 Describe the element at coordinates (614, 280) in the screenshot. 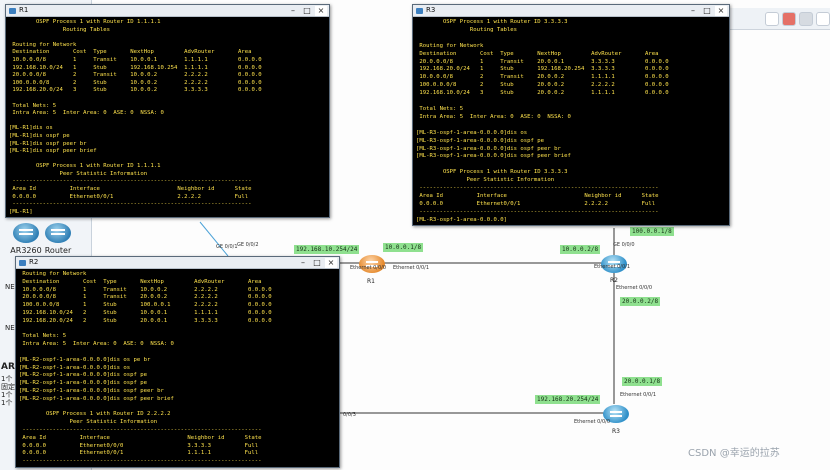

I see `router-name: R2` at that location.